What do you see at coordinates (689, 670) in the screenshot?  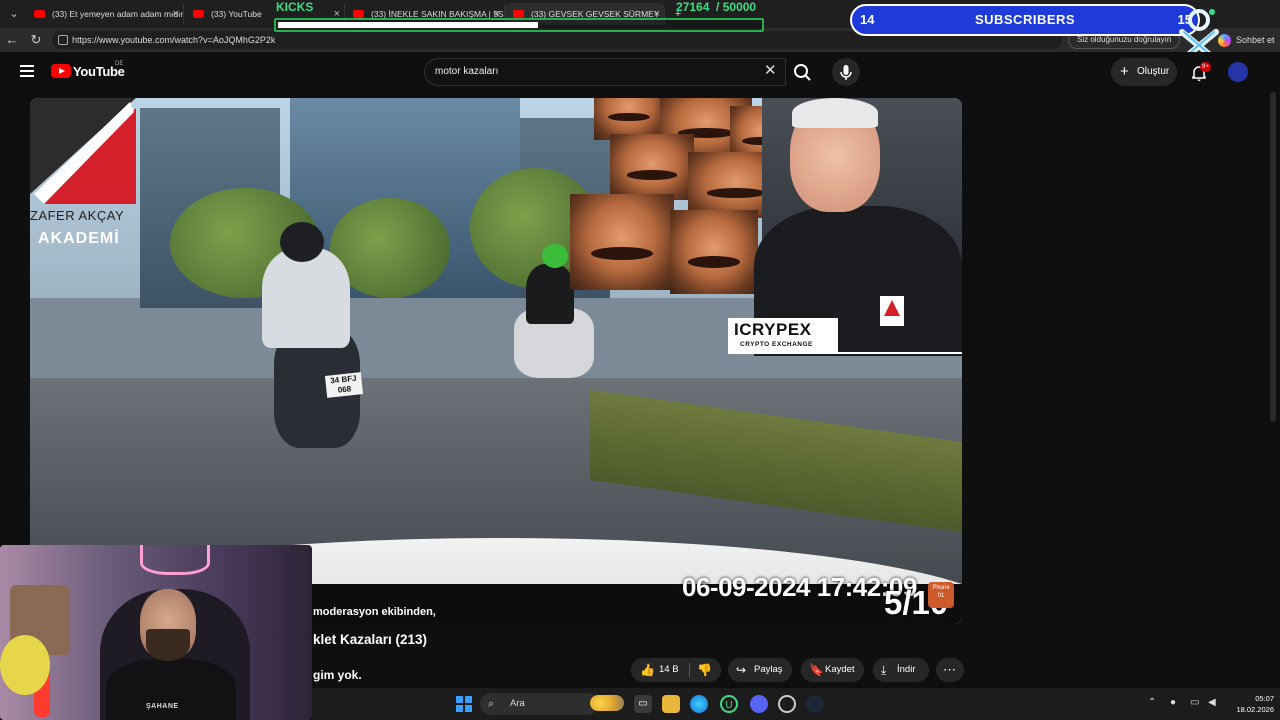 I see `like-divider` at bounding box center [689, 670].